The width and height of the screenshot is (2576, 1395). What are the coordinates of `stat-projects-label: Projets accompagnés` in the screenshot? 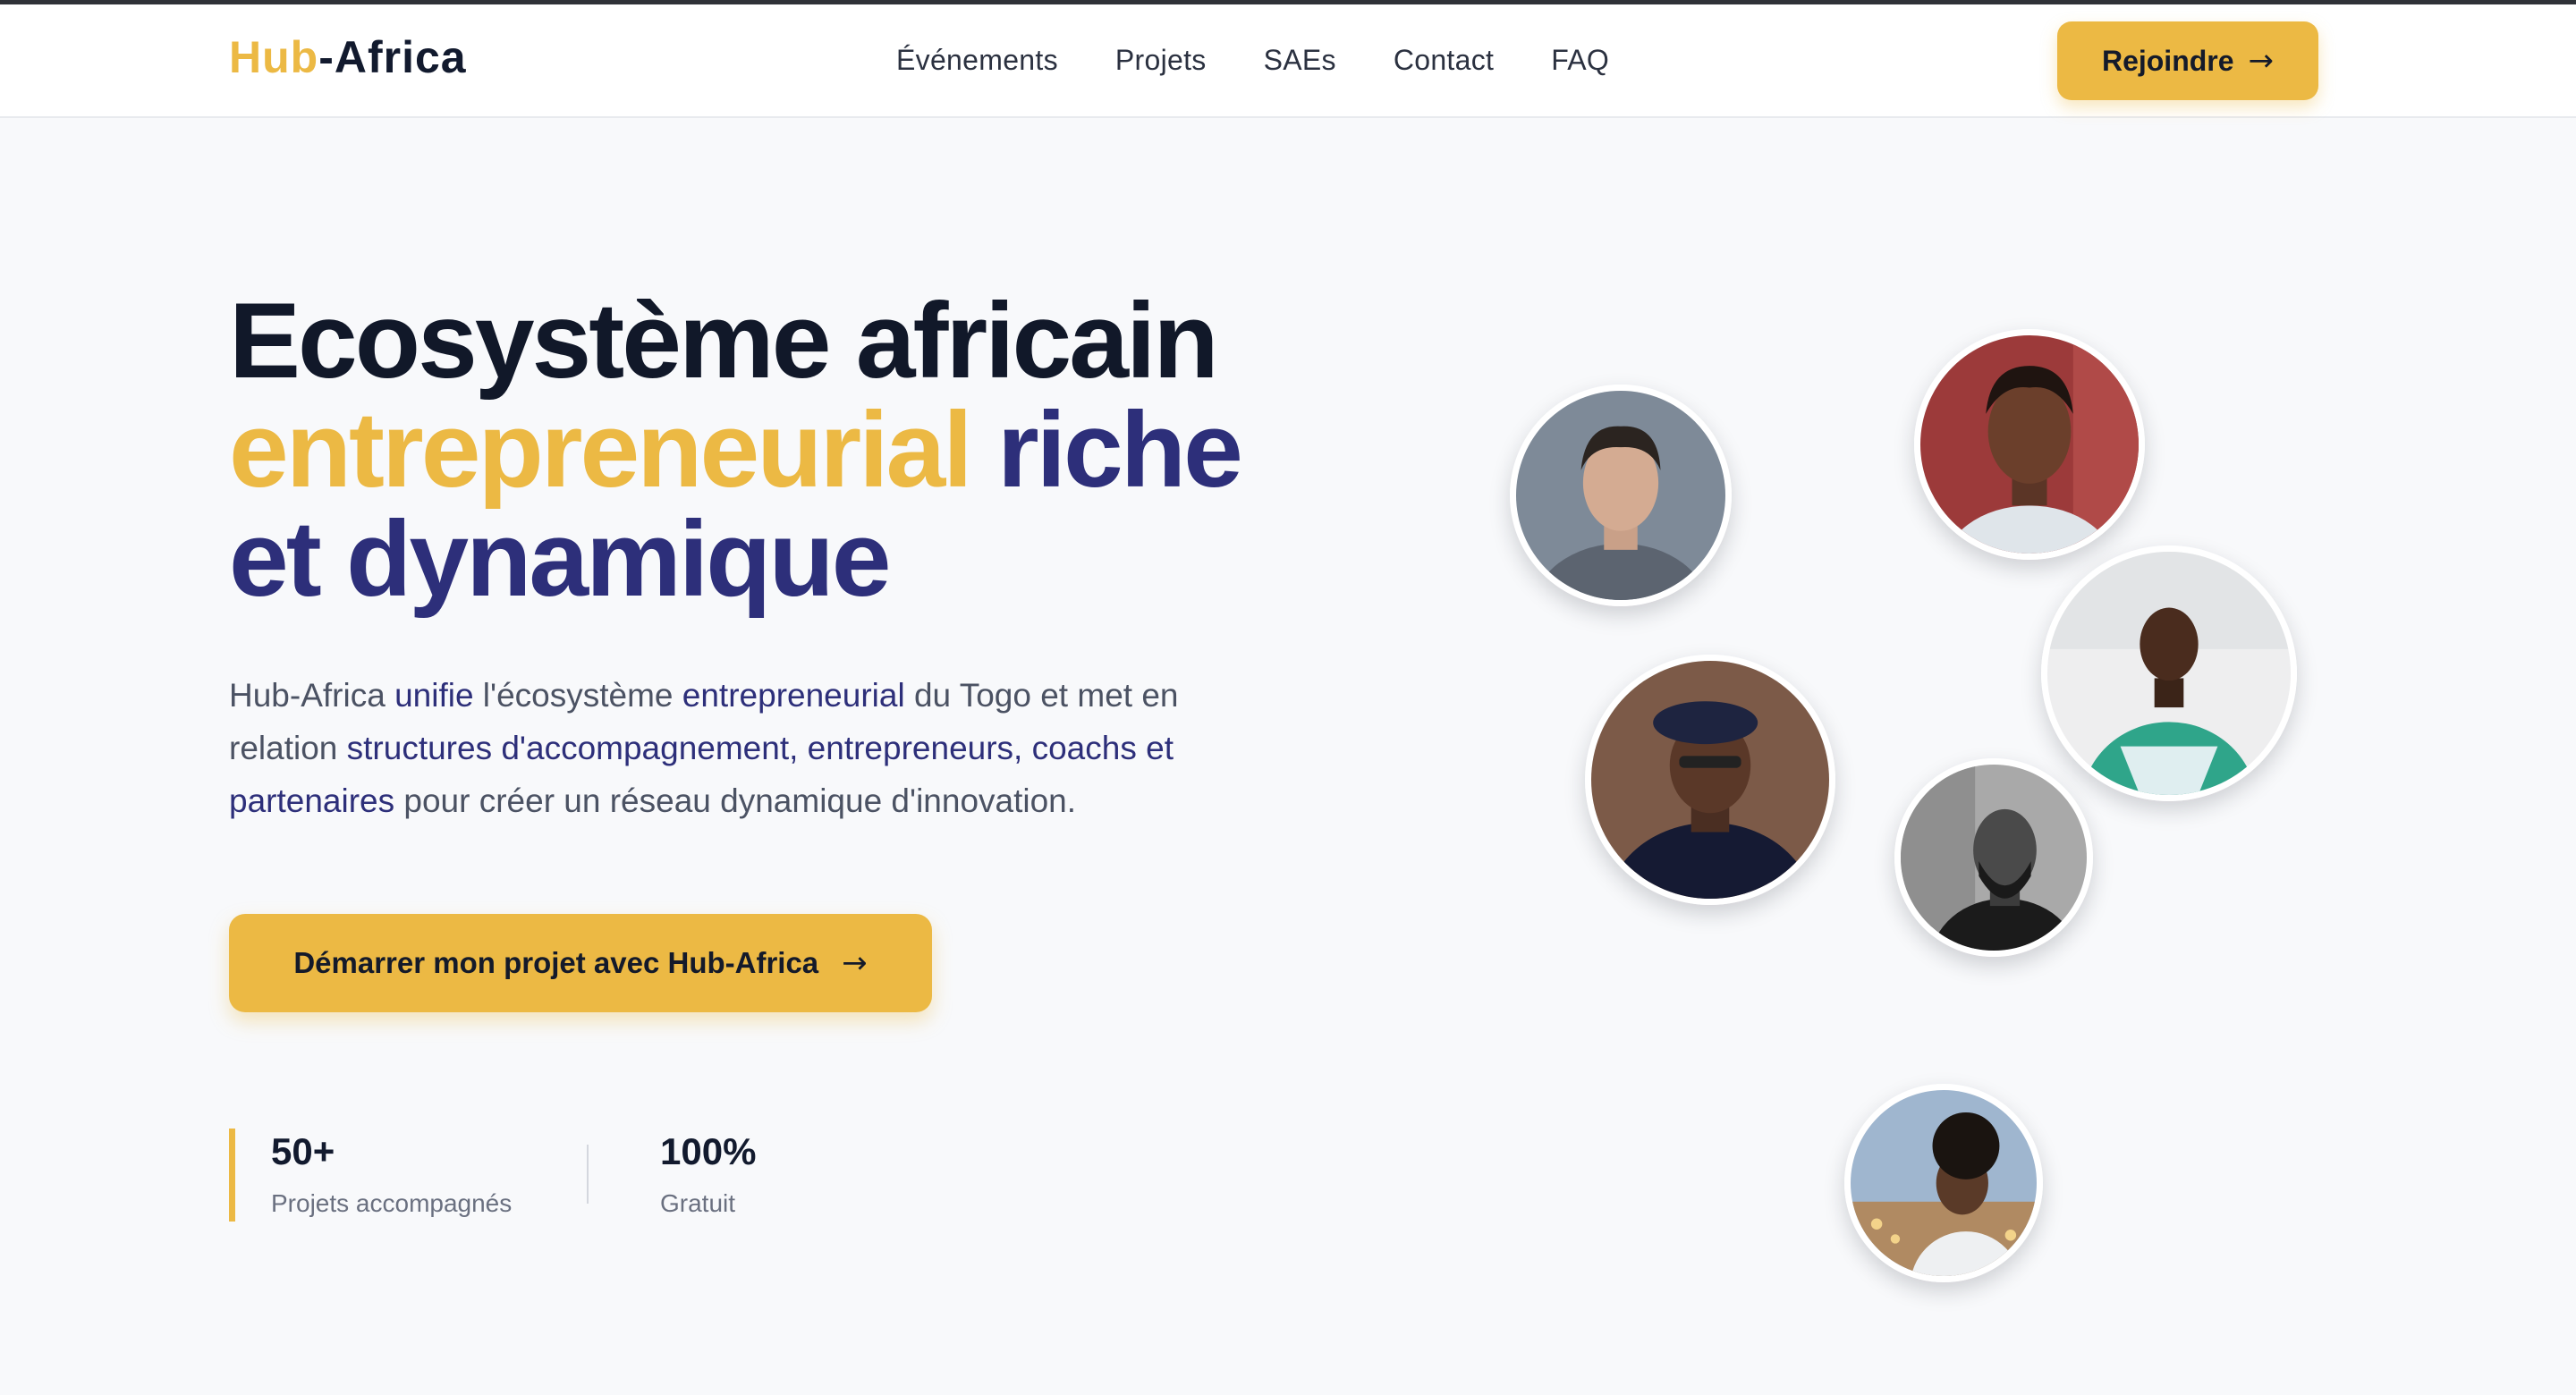 It's located at (392, 1203).